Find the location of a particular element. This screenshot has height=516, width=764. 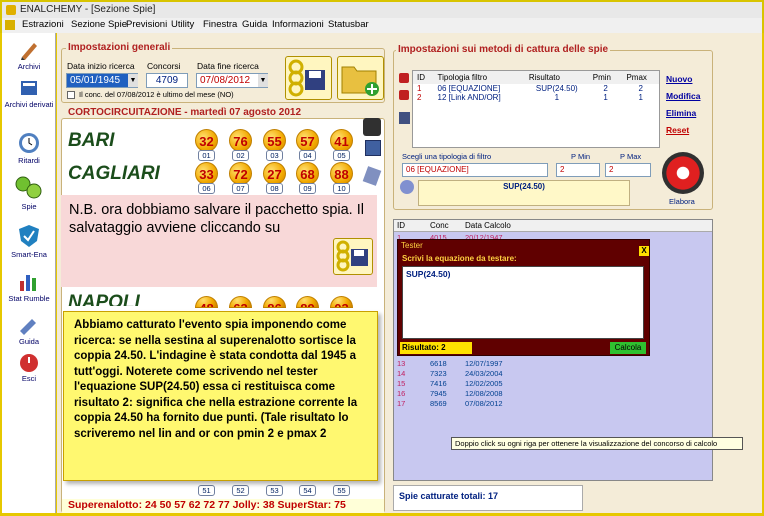

ball-position: 03 is located at coordinates (274, 155).